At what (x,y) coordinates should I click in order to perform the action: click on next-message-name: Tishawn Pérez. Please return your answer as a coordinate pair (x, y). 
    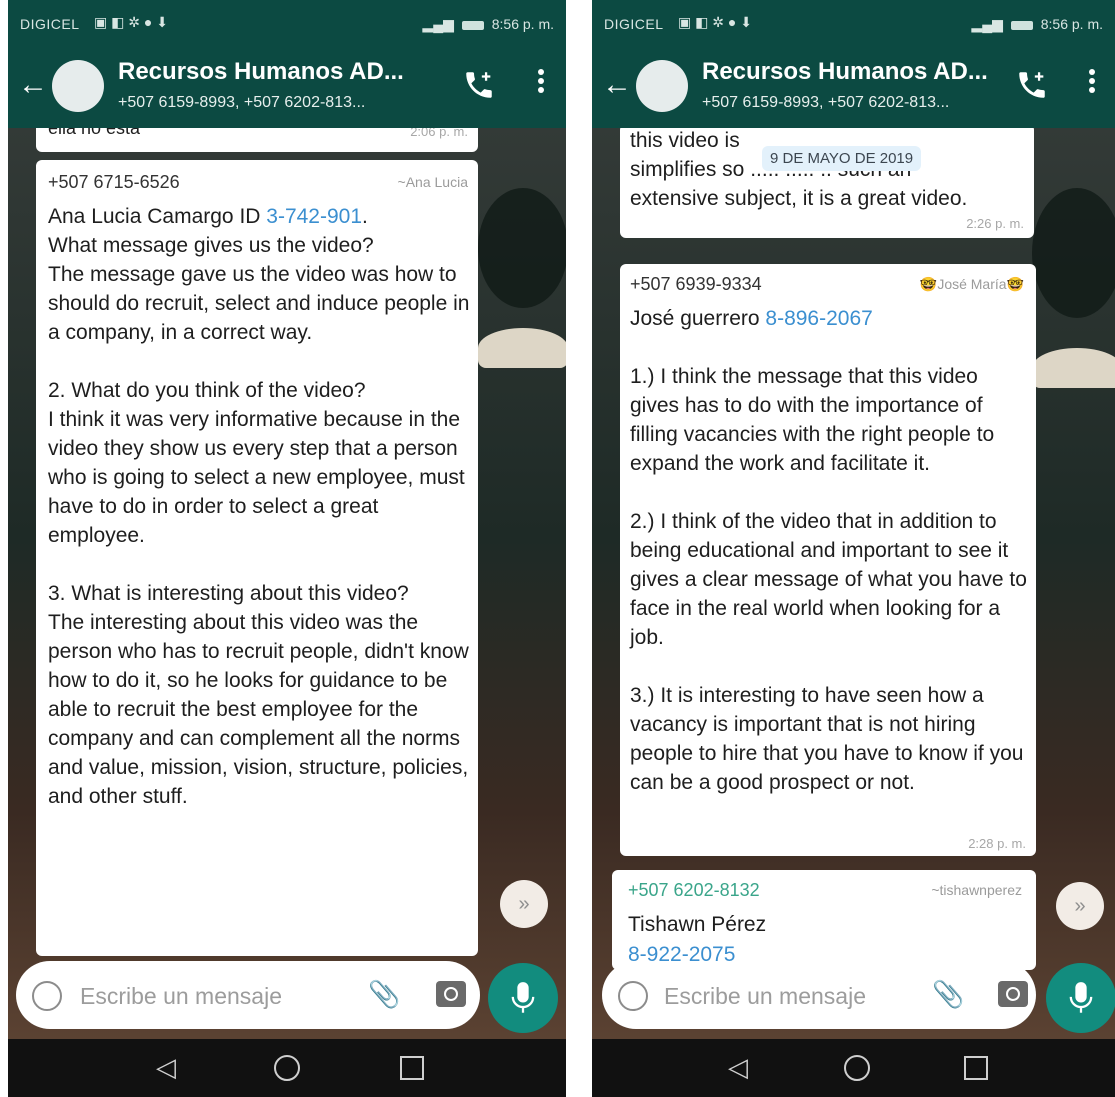
    Looking at the image, I should click on (697, 924).